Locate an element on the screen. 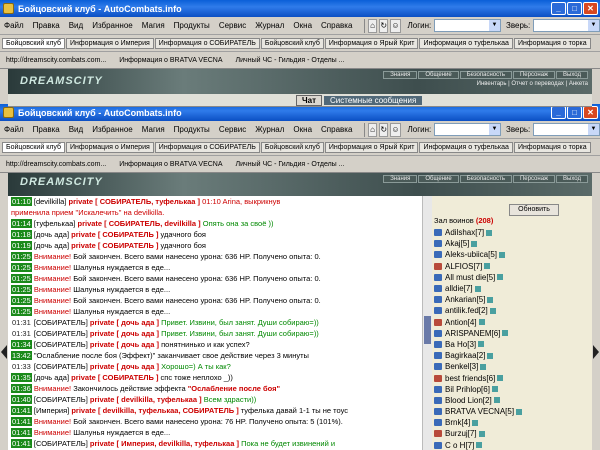 Image resolution: width=600 pixels, height=450 pixels. user-name: Adilshax[7] is located at coordinates (464, 232).